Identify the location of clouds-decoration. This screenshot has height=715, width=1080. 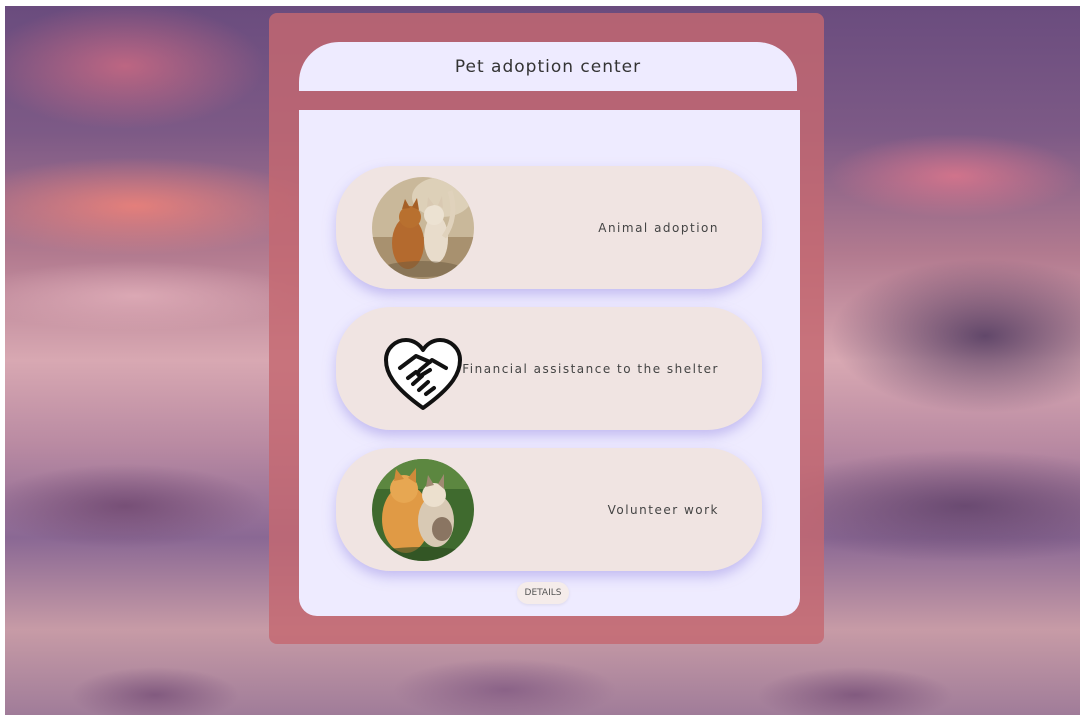
(542, 675).